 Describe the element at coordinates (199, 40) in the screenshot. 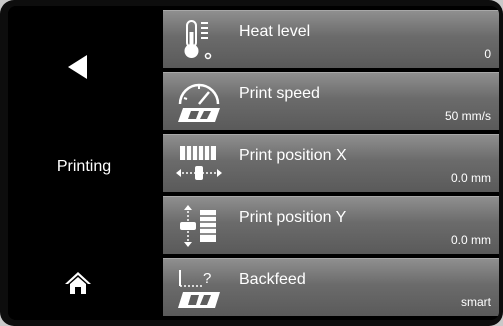

I see `thermometer-icon` at that location.